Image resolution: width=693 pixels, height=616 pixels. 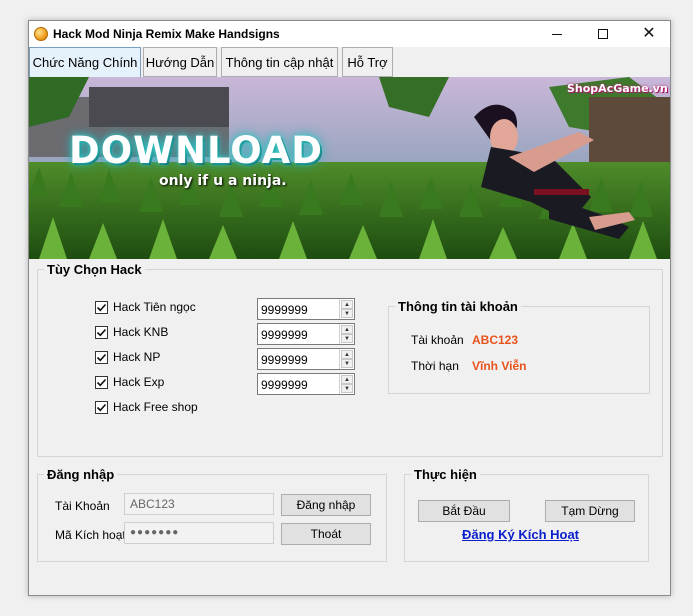 I want to click on term-label: Thời hạn, so click(x=435, y=366).